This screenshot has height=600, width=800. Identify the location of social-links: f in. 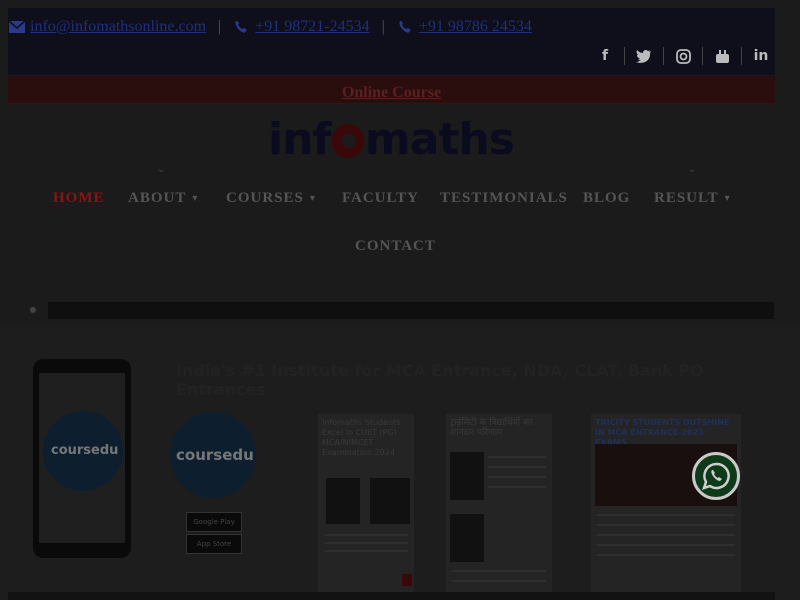
(683, 56).